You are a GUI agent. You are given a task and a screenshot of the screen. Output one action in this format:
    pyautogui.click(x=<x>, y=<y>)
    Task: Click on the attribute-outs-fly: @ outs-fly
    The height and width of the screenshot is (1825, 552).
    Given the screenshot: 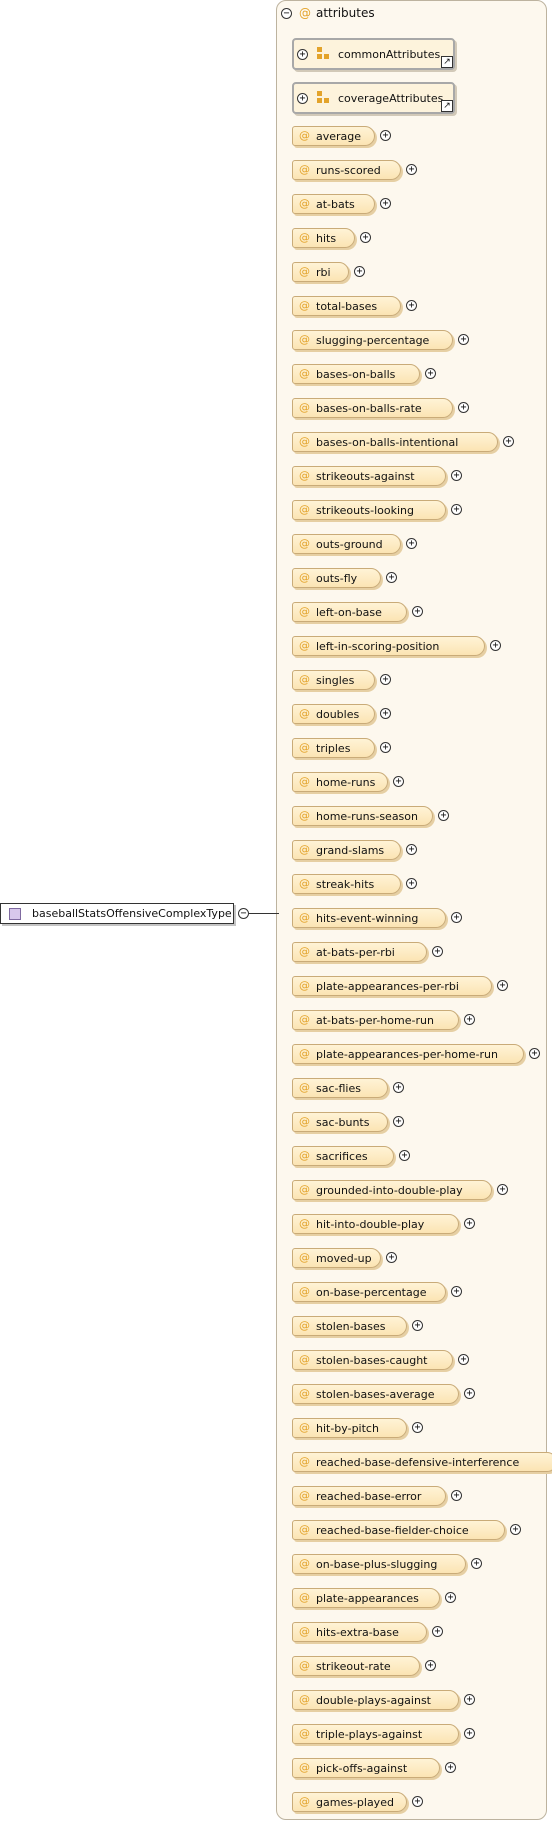 What is the action you would take?
    pyautogui.click(x=336, y=578)
    